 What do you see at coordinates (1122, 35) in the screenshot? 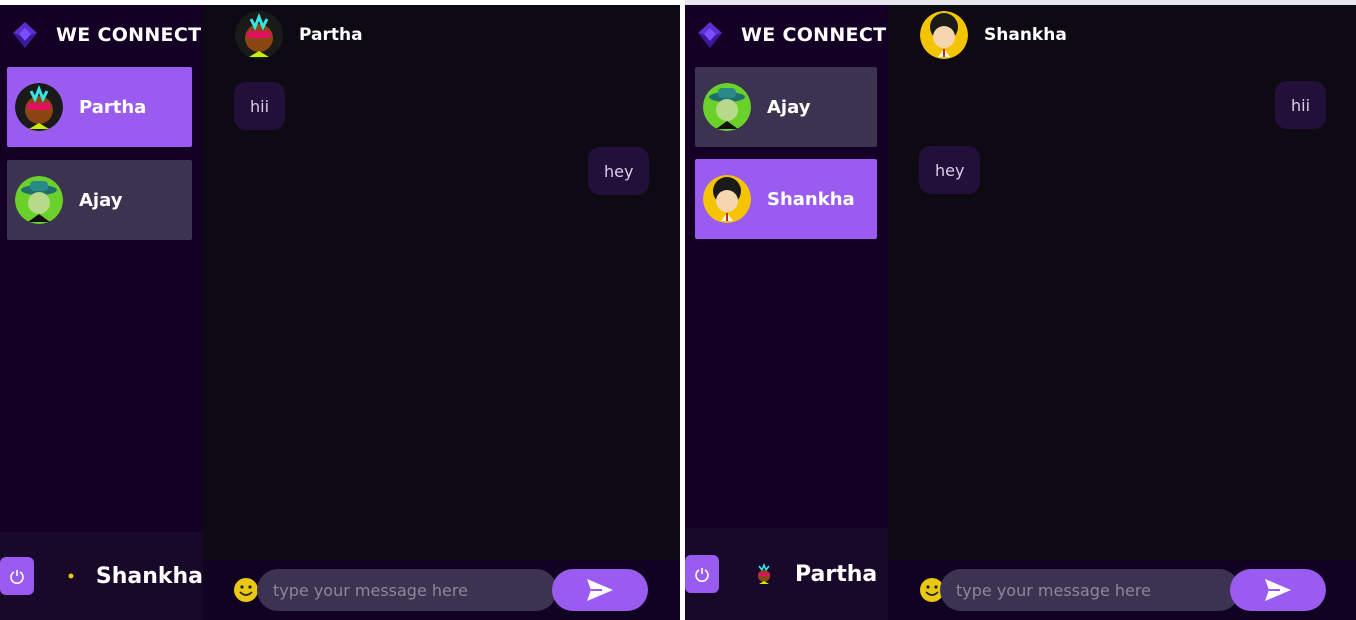
I see `chat-header: Shankha` at bounding box center [1122, 35].